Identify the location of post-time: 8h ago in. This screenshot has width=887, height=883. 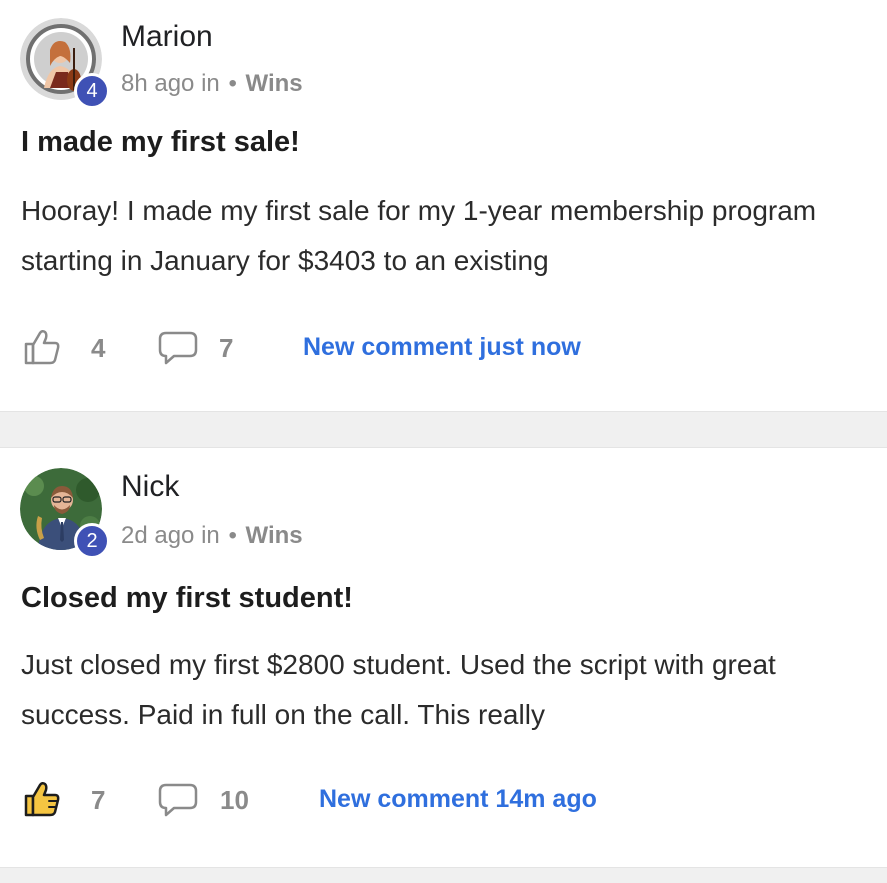
(170, 83).